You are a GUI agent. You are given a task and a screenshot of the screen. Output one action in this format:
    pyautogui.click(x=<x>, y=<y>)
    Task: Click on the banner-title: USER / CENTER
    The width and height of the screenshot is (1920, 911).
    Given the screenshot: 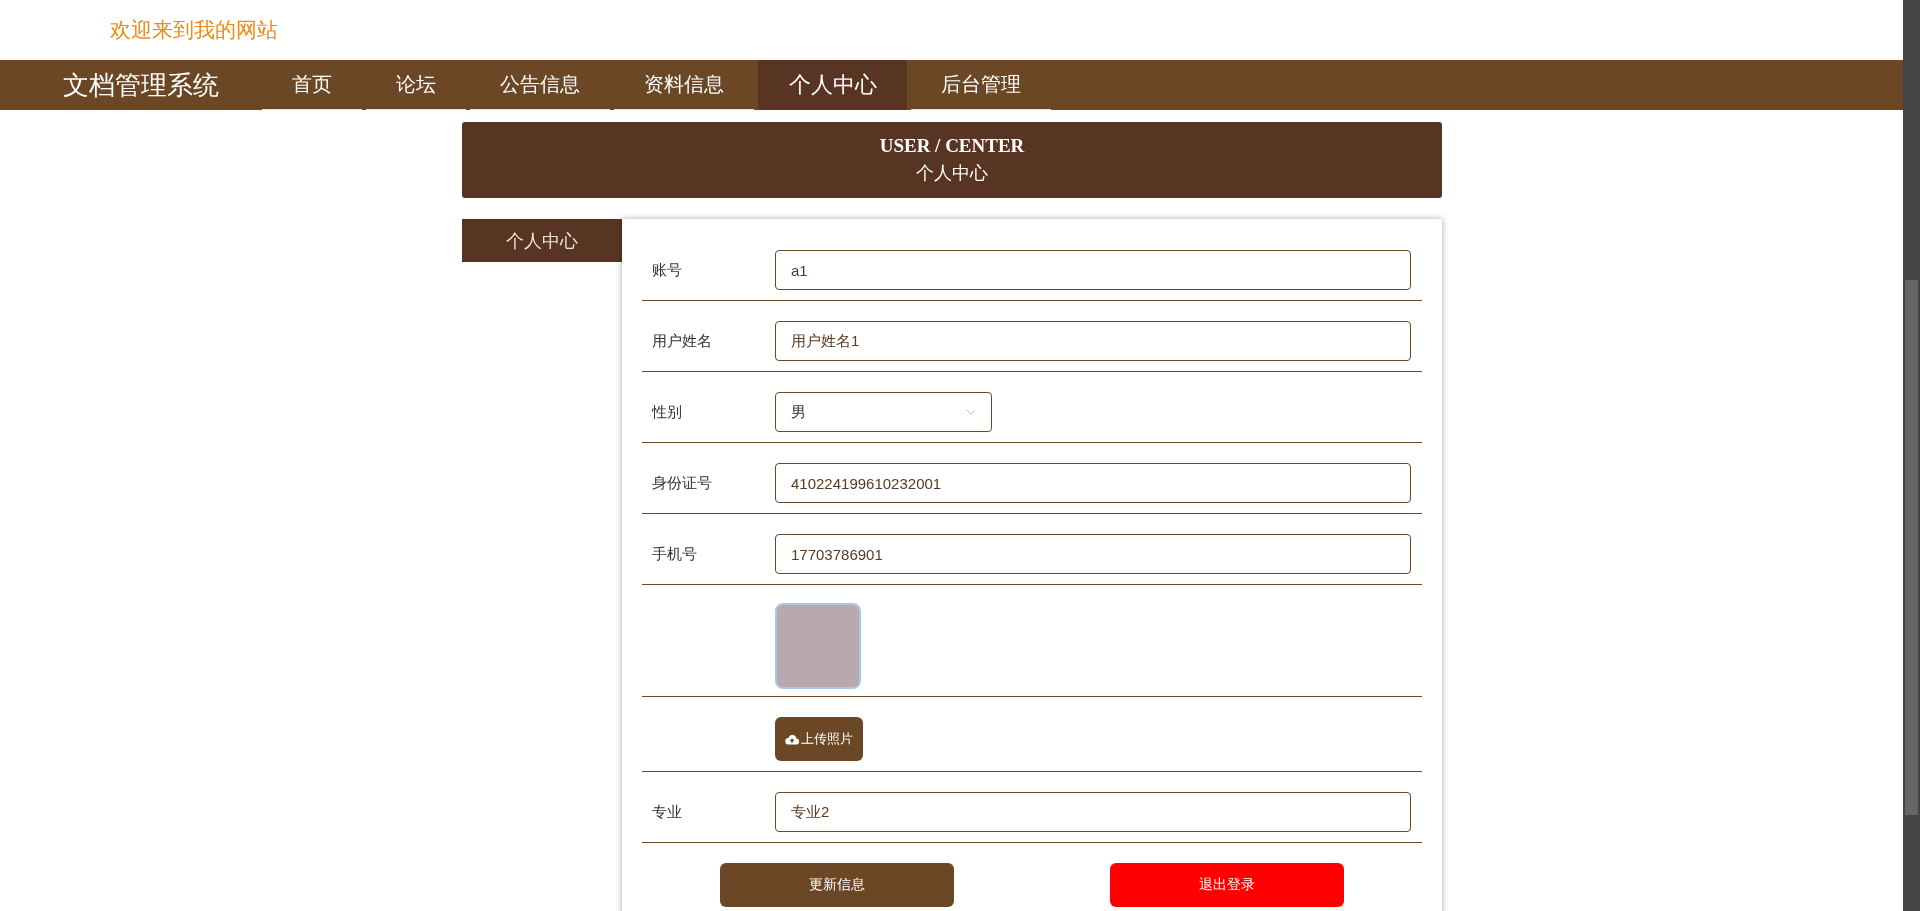 What is the action you would take?
    pyautogui.click(x=952, y=146)
    